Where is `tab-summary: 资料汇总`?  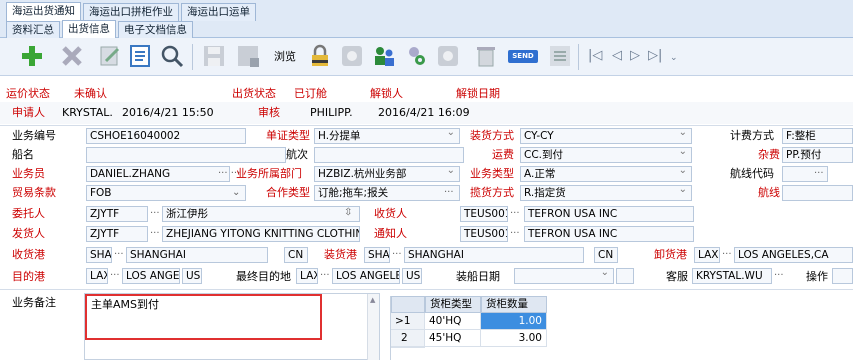
tab-summary: 资料汇总 is located at coordinates (33, 30).